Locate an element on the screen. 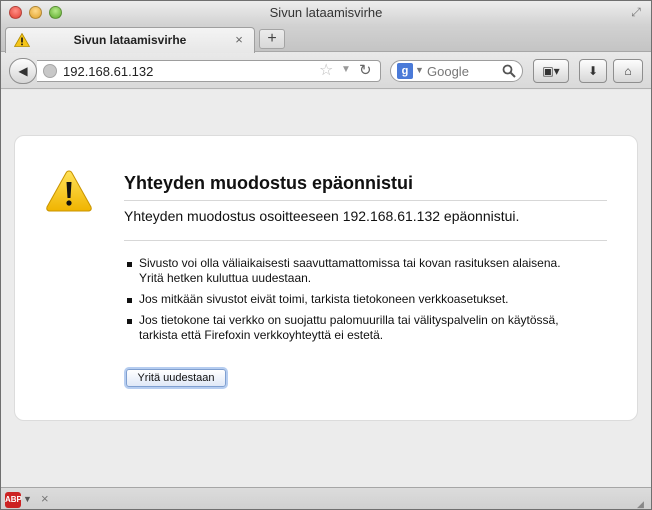 This screenshot has width=652, height=510. tab-strip: Sivun lataamisvirhe × + is located at coordinates (326, 39).